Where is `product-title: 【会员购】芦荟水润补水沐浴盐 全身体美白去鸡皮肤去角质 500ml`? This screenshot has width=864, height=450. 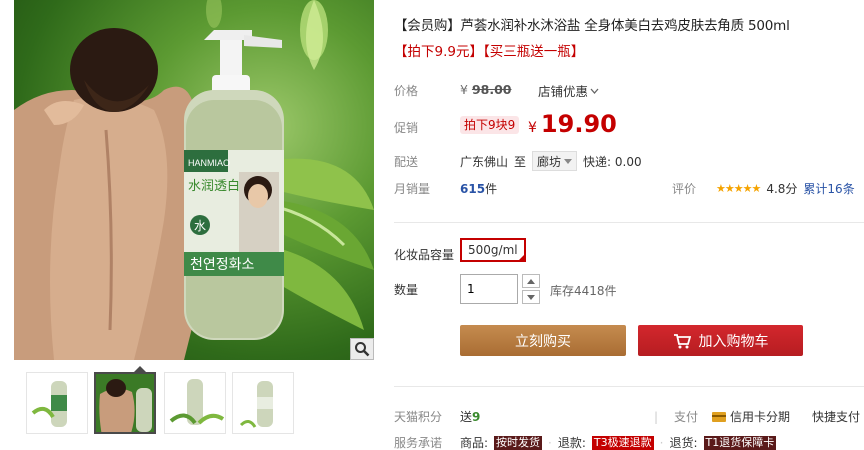 product-title: 【会员购】芦荟水润补水沐浴盐 全身体美白去鸡皮肤去角质 500ml is located at coordinates (592, 26).